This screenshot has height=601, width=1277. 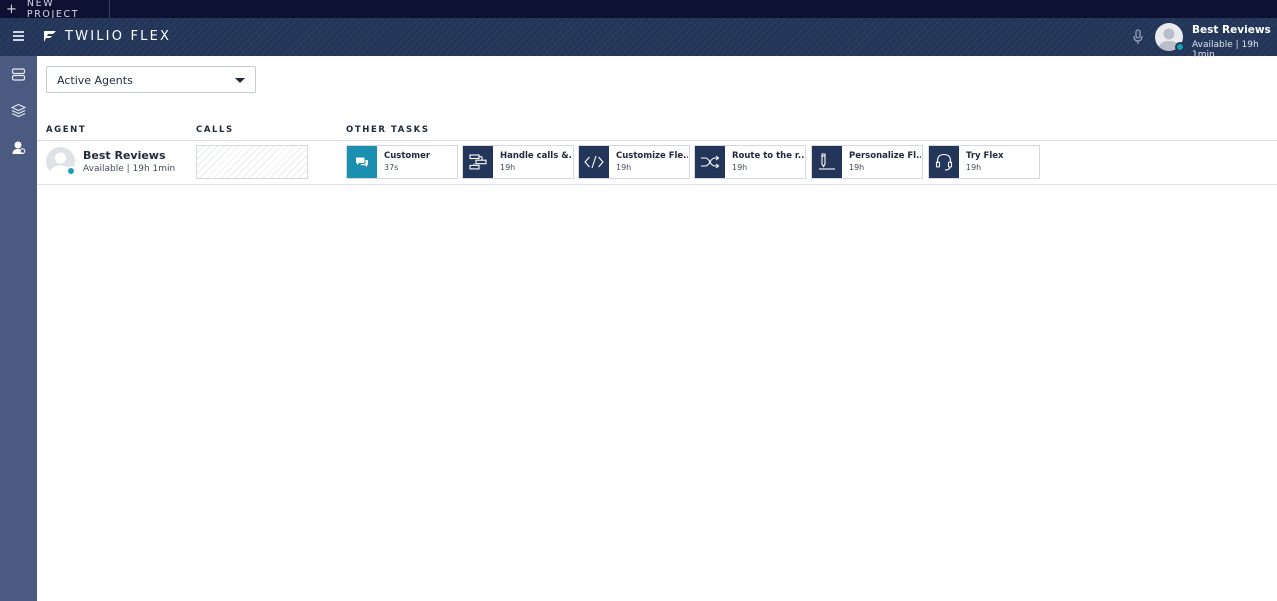 I want to click on project-strip: + NEW PROJECT, so click(x=638, y=10).